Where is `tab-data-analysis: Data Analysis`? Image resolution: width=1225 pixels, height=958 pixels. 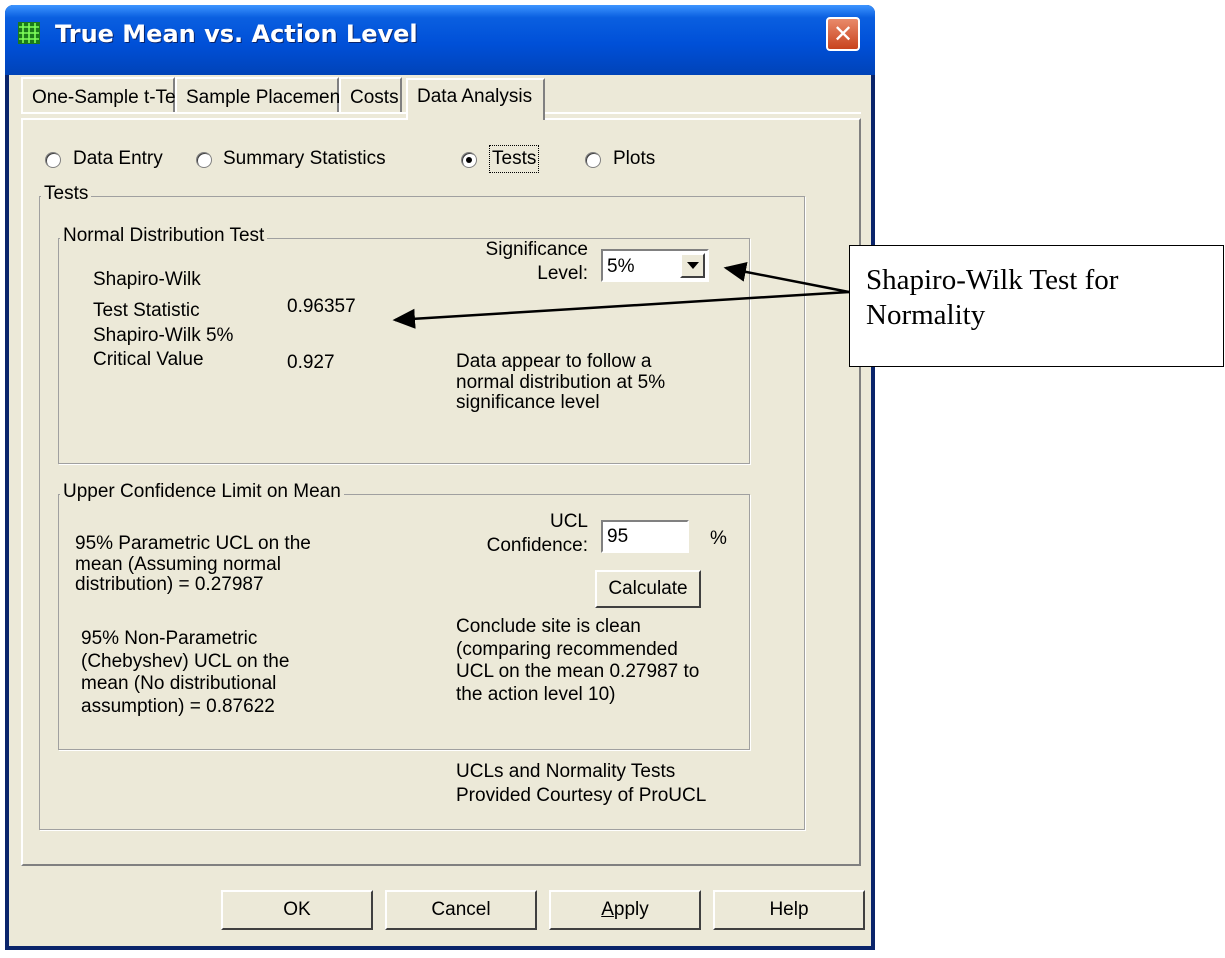
tab-data-analysis: Data Analysis is located at coordinates (475, 99).